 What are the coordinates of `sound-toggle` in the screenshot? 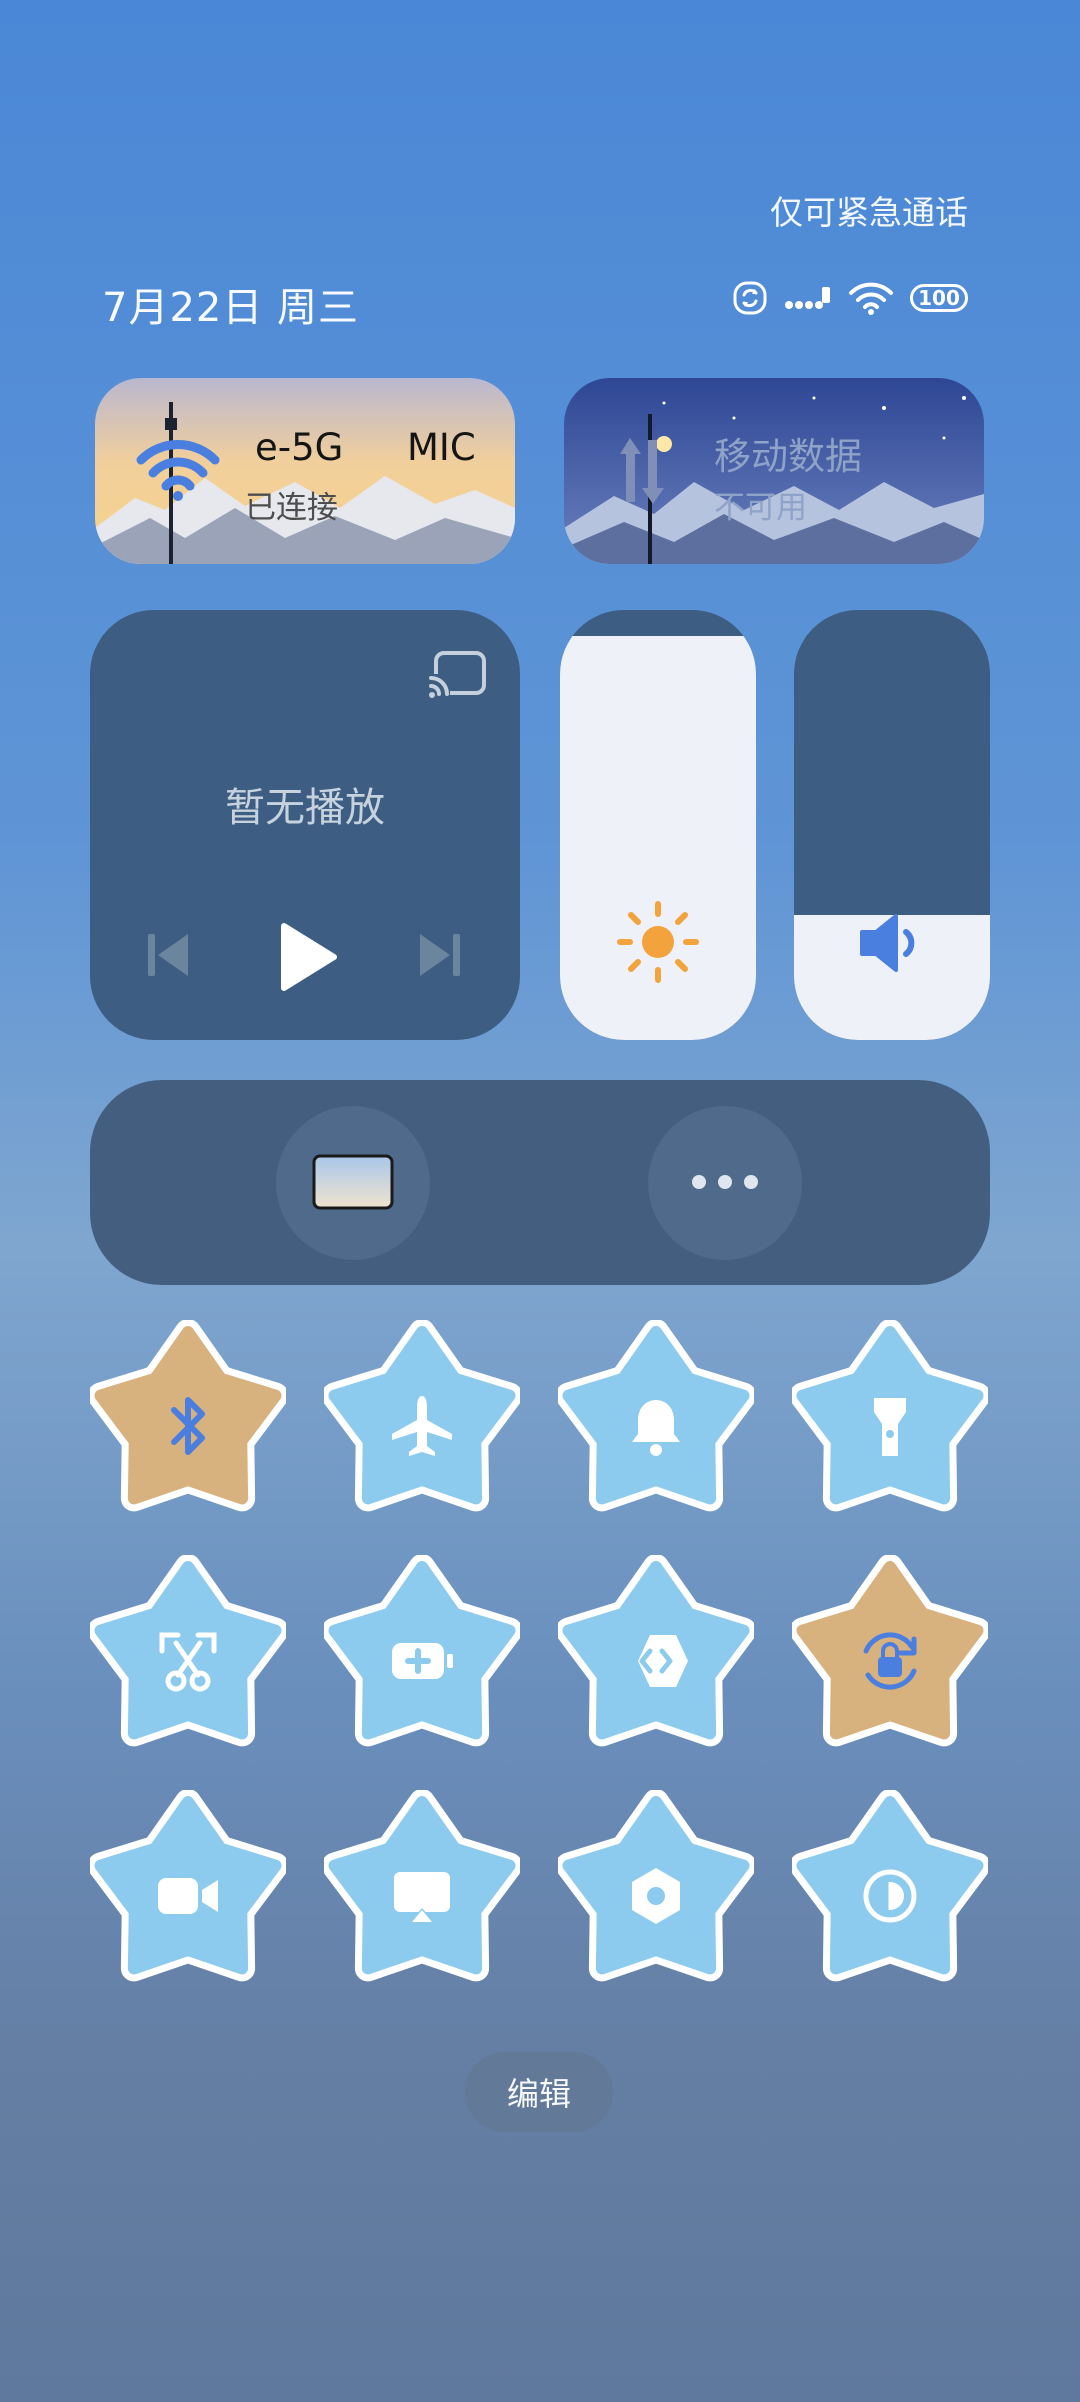 It's located at (656, 1418).